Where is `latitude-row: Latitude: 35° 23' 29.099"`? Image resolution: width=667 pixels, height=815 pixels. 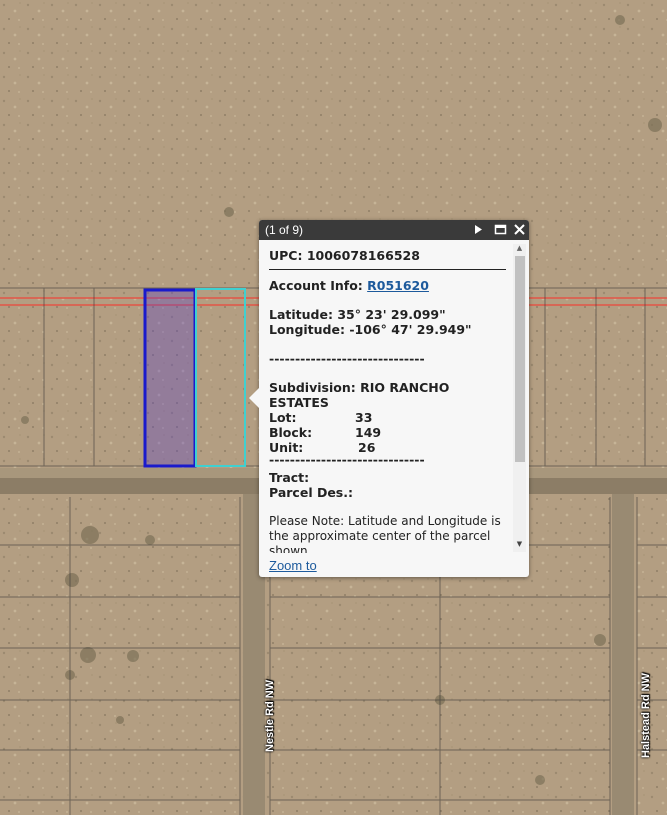
latitude-row: Latitude: 35° 23' 29.099" is located at coordinates (390, 314).